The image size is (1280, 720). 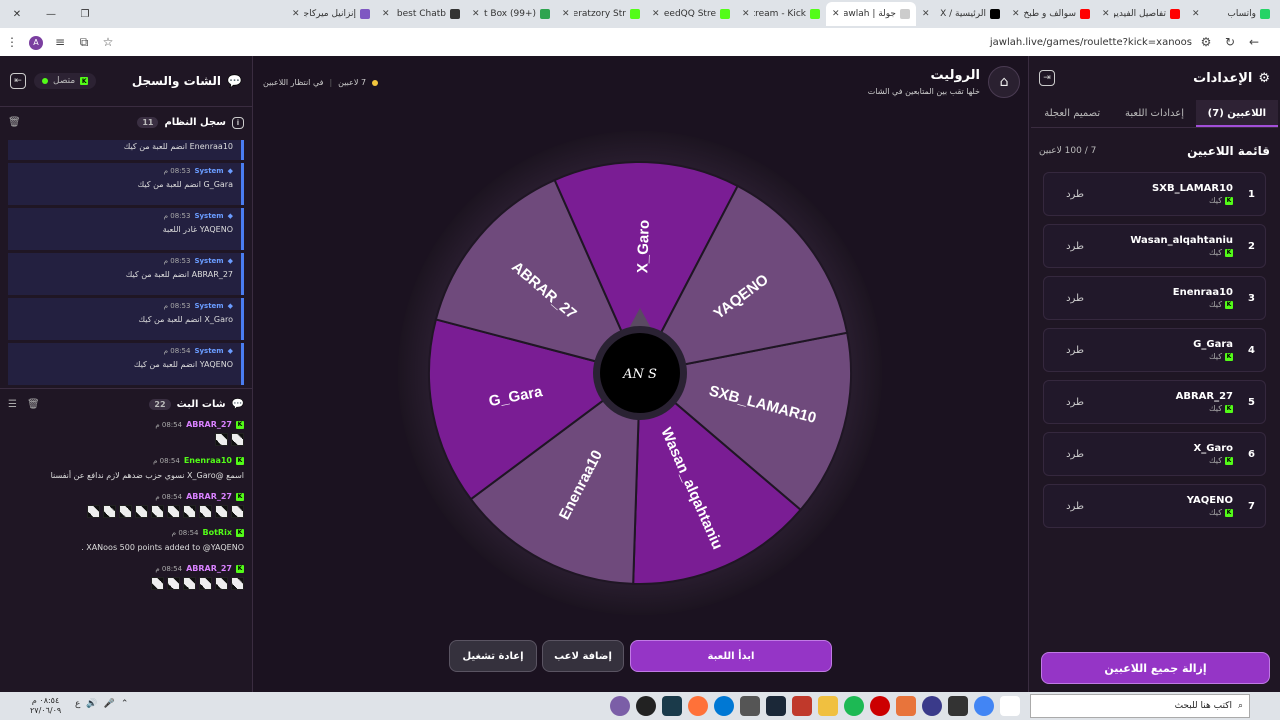 I want to click on chevron-up-icon: ⌃, so click(x=125, y=704).